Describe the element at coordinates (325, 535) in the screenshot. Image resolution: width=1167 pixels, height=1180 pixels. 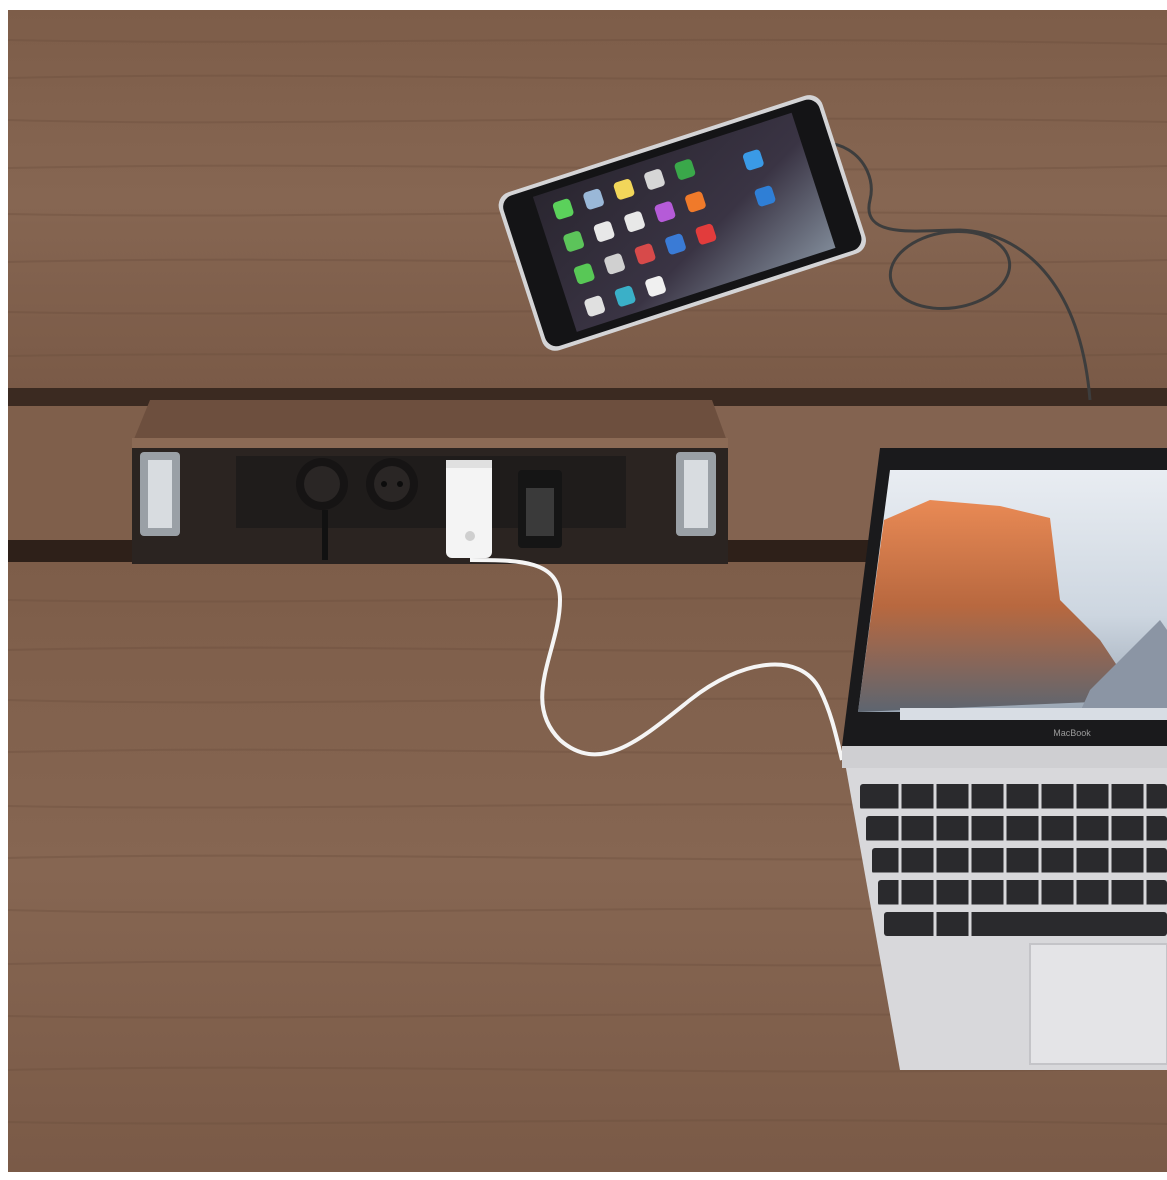
I see `tray-cable-dark` at that location.